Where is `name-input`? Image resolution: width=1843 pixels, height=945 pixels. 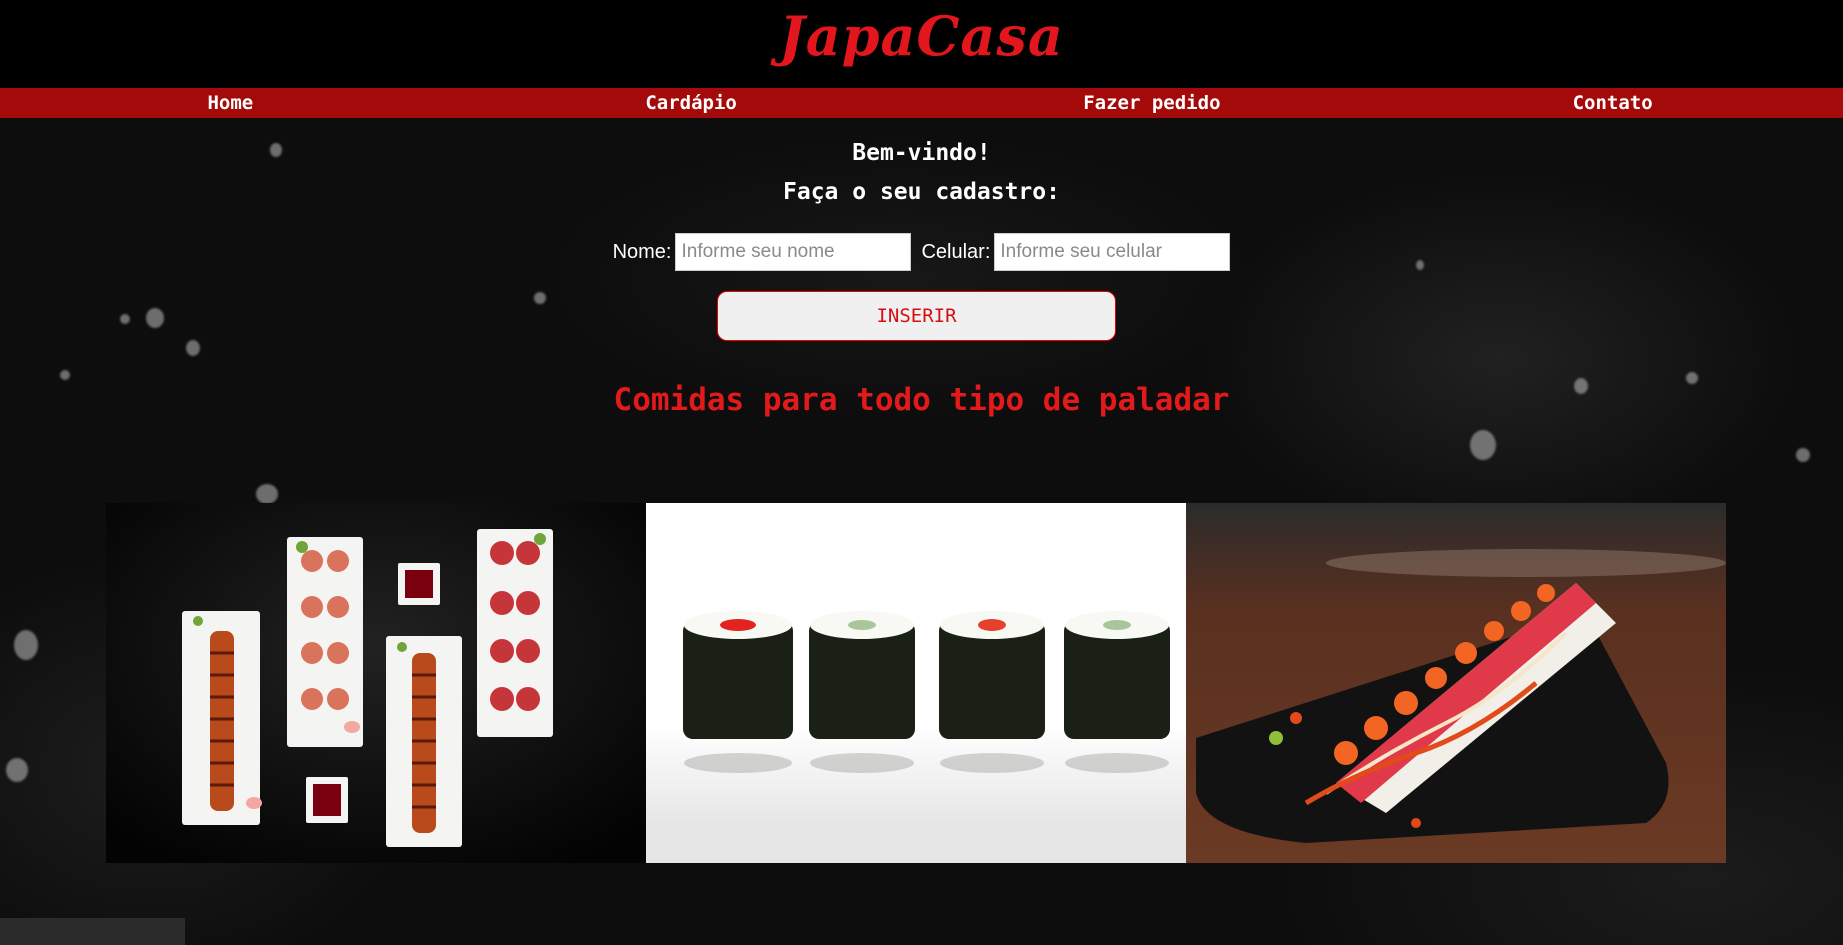 name-input is located at coordinates (793, 252).